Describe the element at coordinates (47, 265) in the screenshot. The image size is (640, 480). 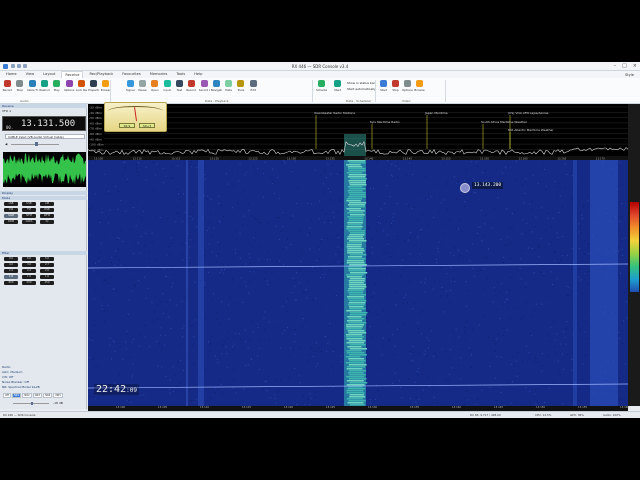
I see `grid-button: 2.7` at that location.